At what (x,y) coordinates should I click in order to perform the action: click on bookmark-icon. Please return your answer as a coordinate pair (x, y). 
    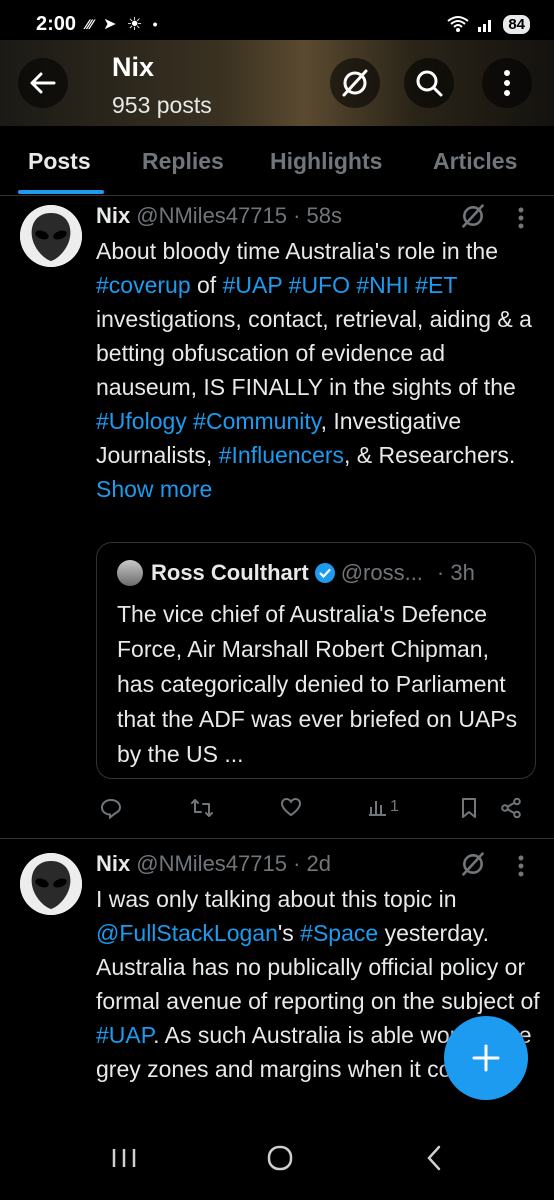
    Looking at the image, I should click on (469, 808).